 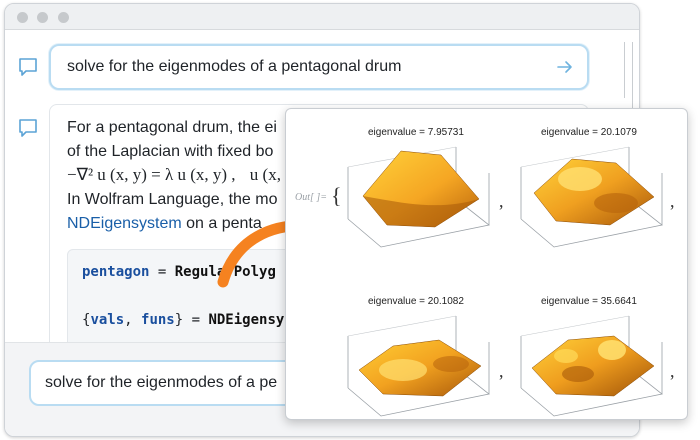 I want to click on title-bar, so click(x=322, y=17).